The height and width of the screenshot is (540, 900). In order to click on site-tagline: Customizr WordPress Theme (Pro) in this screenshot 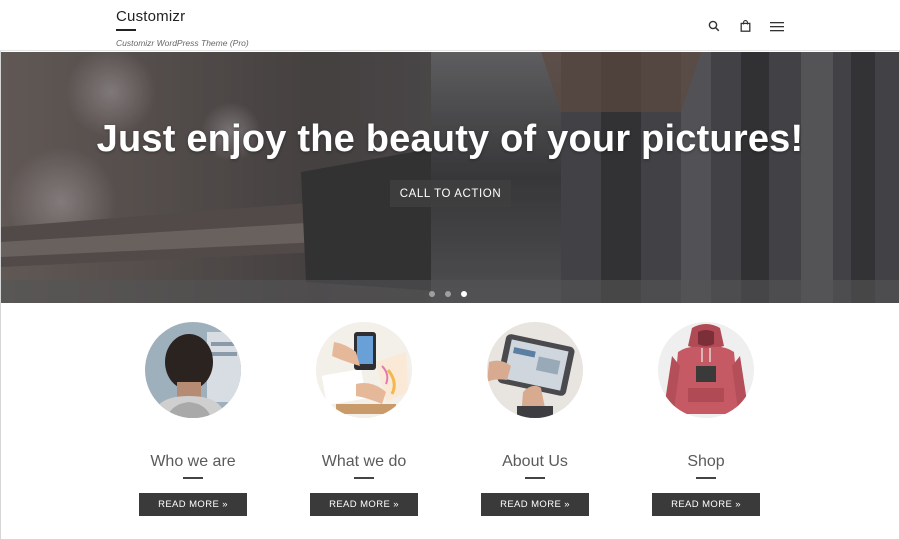, I will do `click(182, 43)`.